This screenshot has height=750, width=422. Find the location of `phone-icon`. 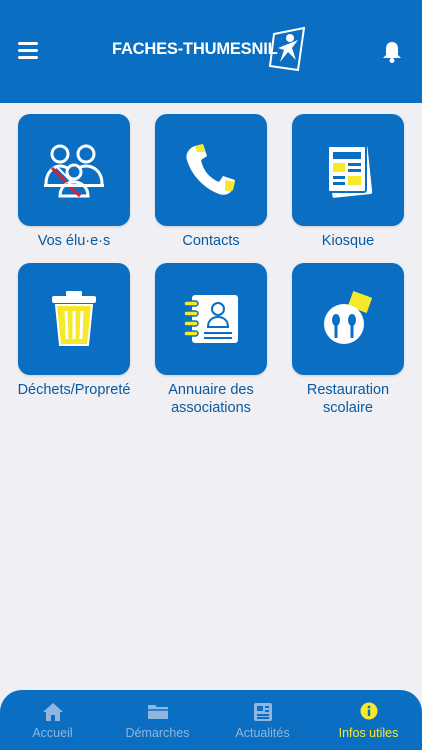

phone-icon is located at coordinates (210, 169).